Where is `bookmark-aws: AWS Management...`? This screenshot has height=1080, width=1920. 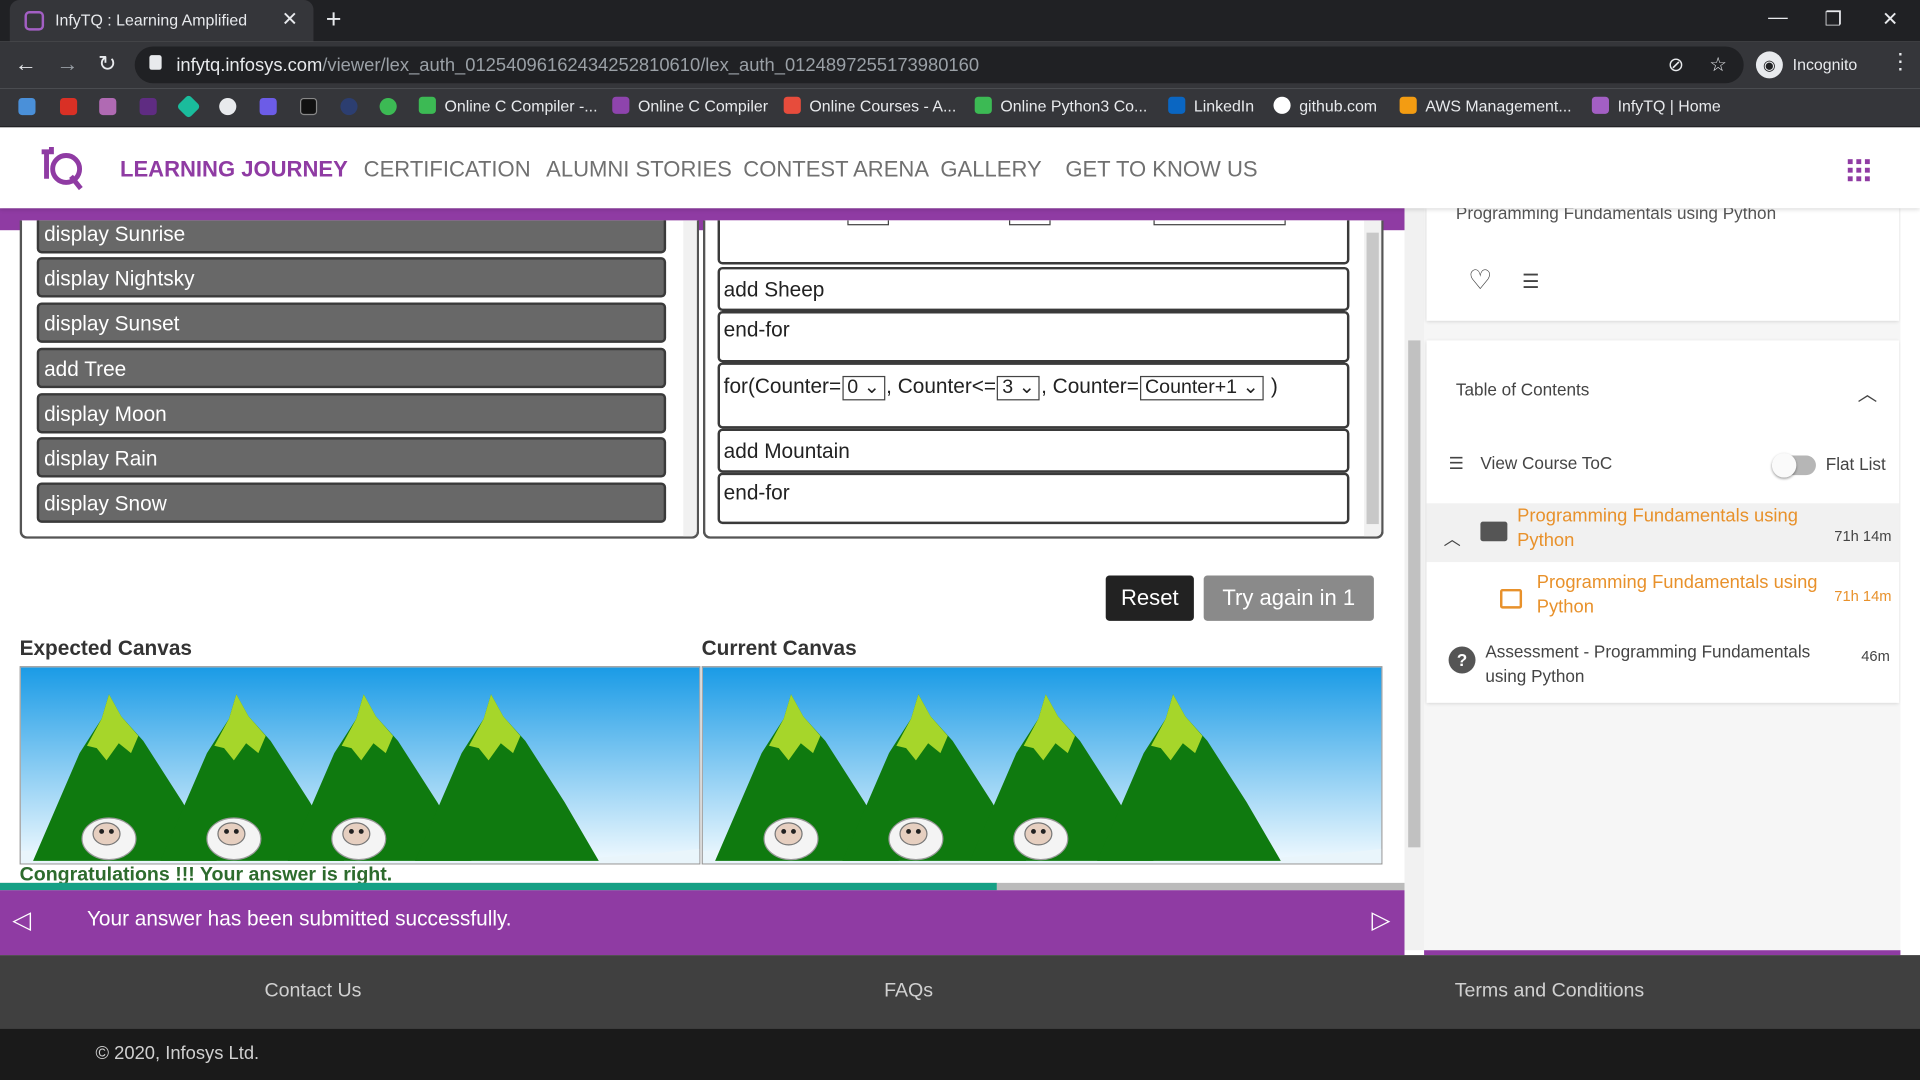
bookmark-aws: AWS Management... is located at coordinates (1485, 108).